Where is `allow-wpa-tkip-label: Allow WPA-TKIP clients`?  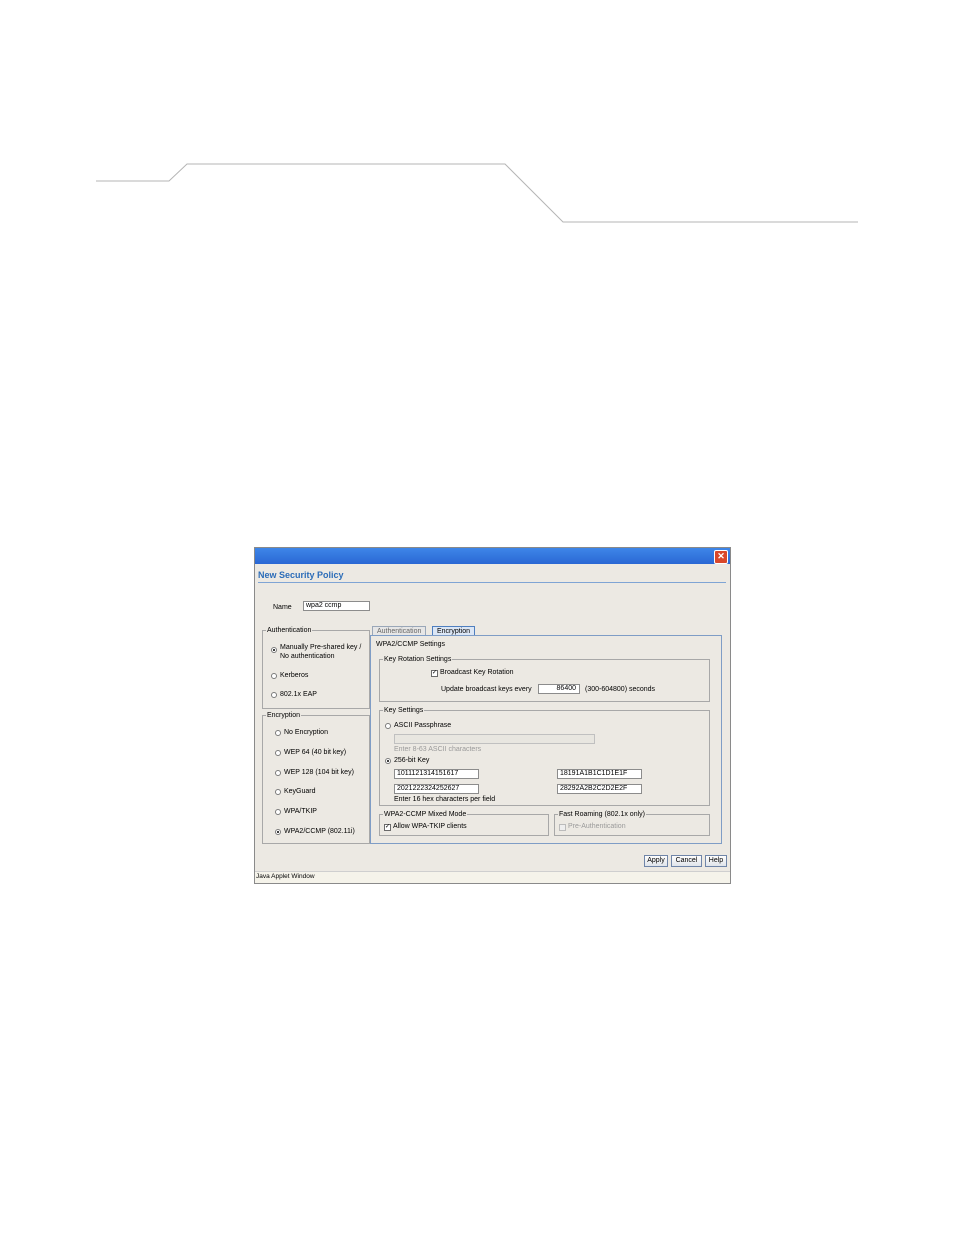 allow-wpa-tkip-label: Allow WPA-TKIP clients is located at coordinates (430, 826).